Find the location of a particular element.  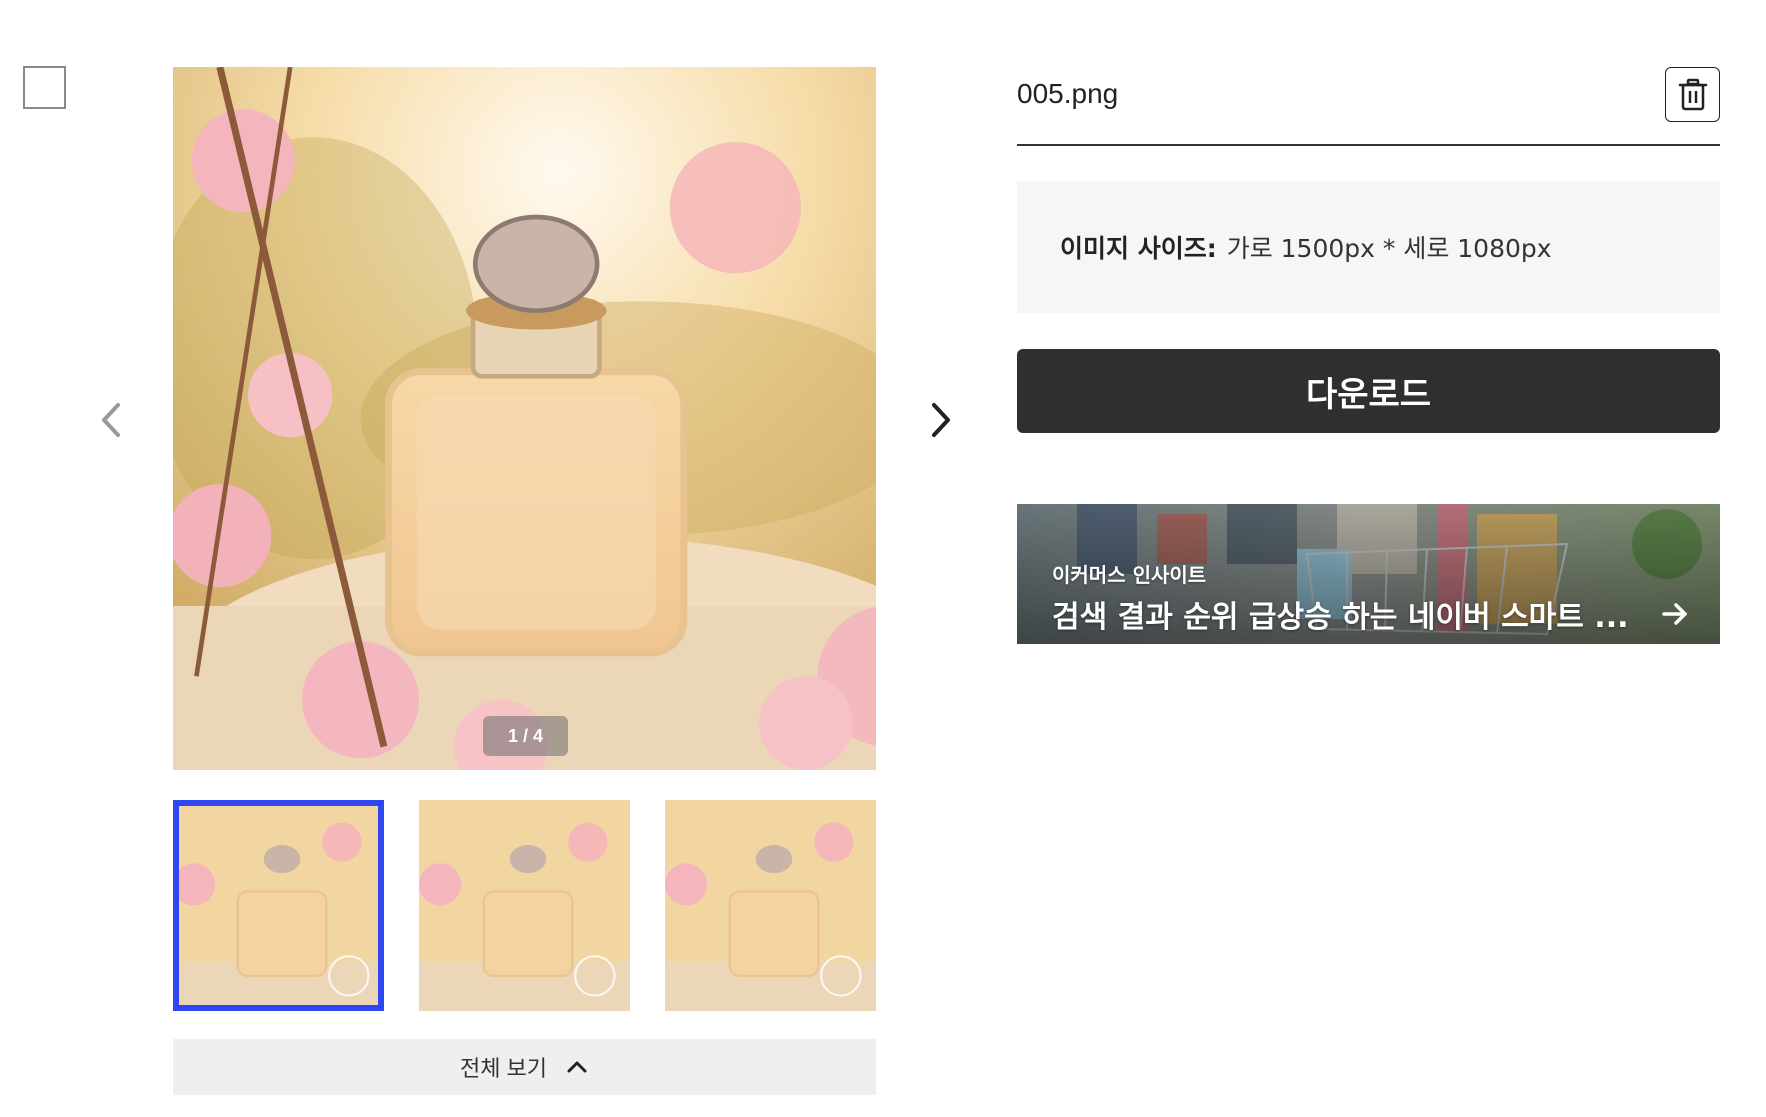

view-all-label: 전체 보기 is located at coordinates (503, 1068).